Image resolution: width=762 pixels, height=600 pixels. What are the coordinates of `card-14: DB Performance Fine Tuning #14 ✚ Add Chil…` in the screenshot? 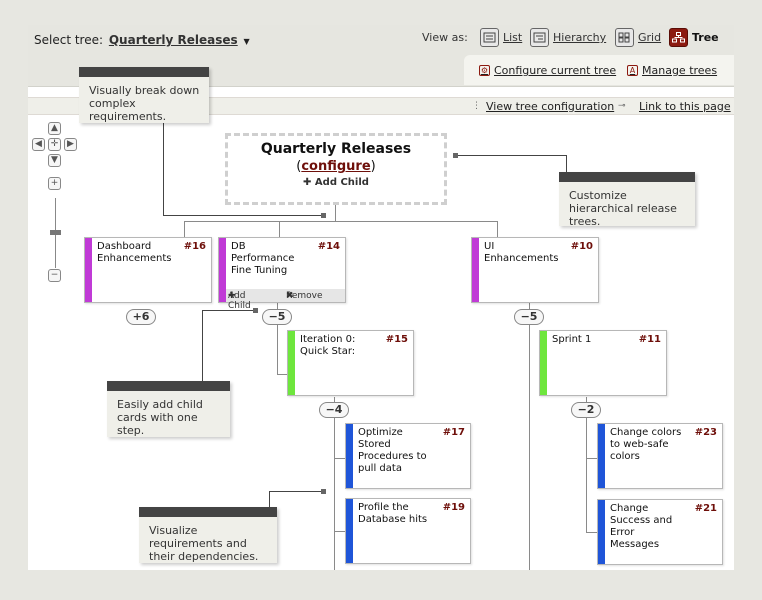 It's located at (282, 274).